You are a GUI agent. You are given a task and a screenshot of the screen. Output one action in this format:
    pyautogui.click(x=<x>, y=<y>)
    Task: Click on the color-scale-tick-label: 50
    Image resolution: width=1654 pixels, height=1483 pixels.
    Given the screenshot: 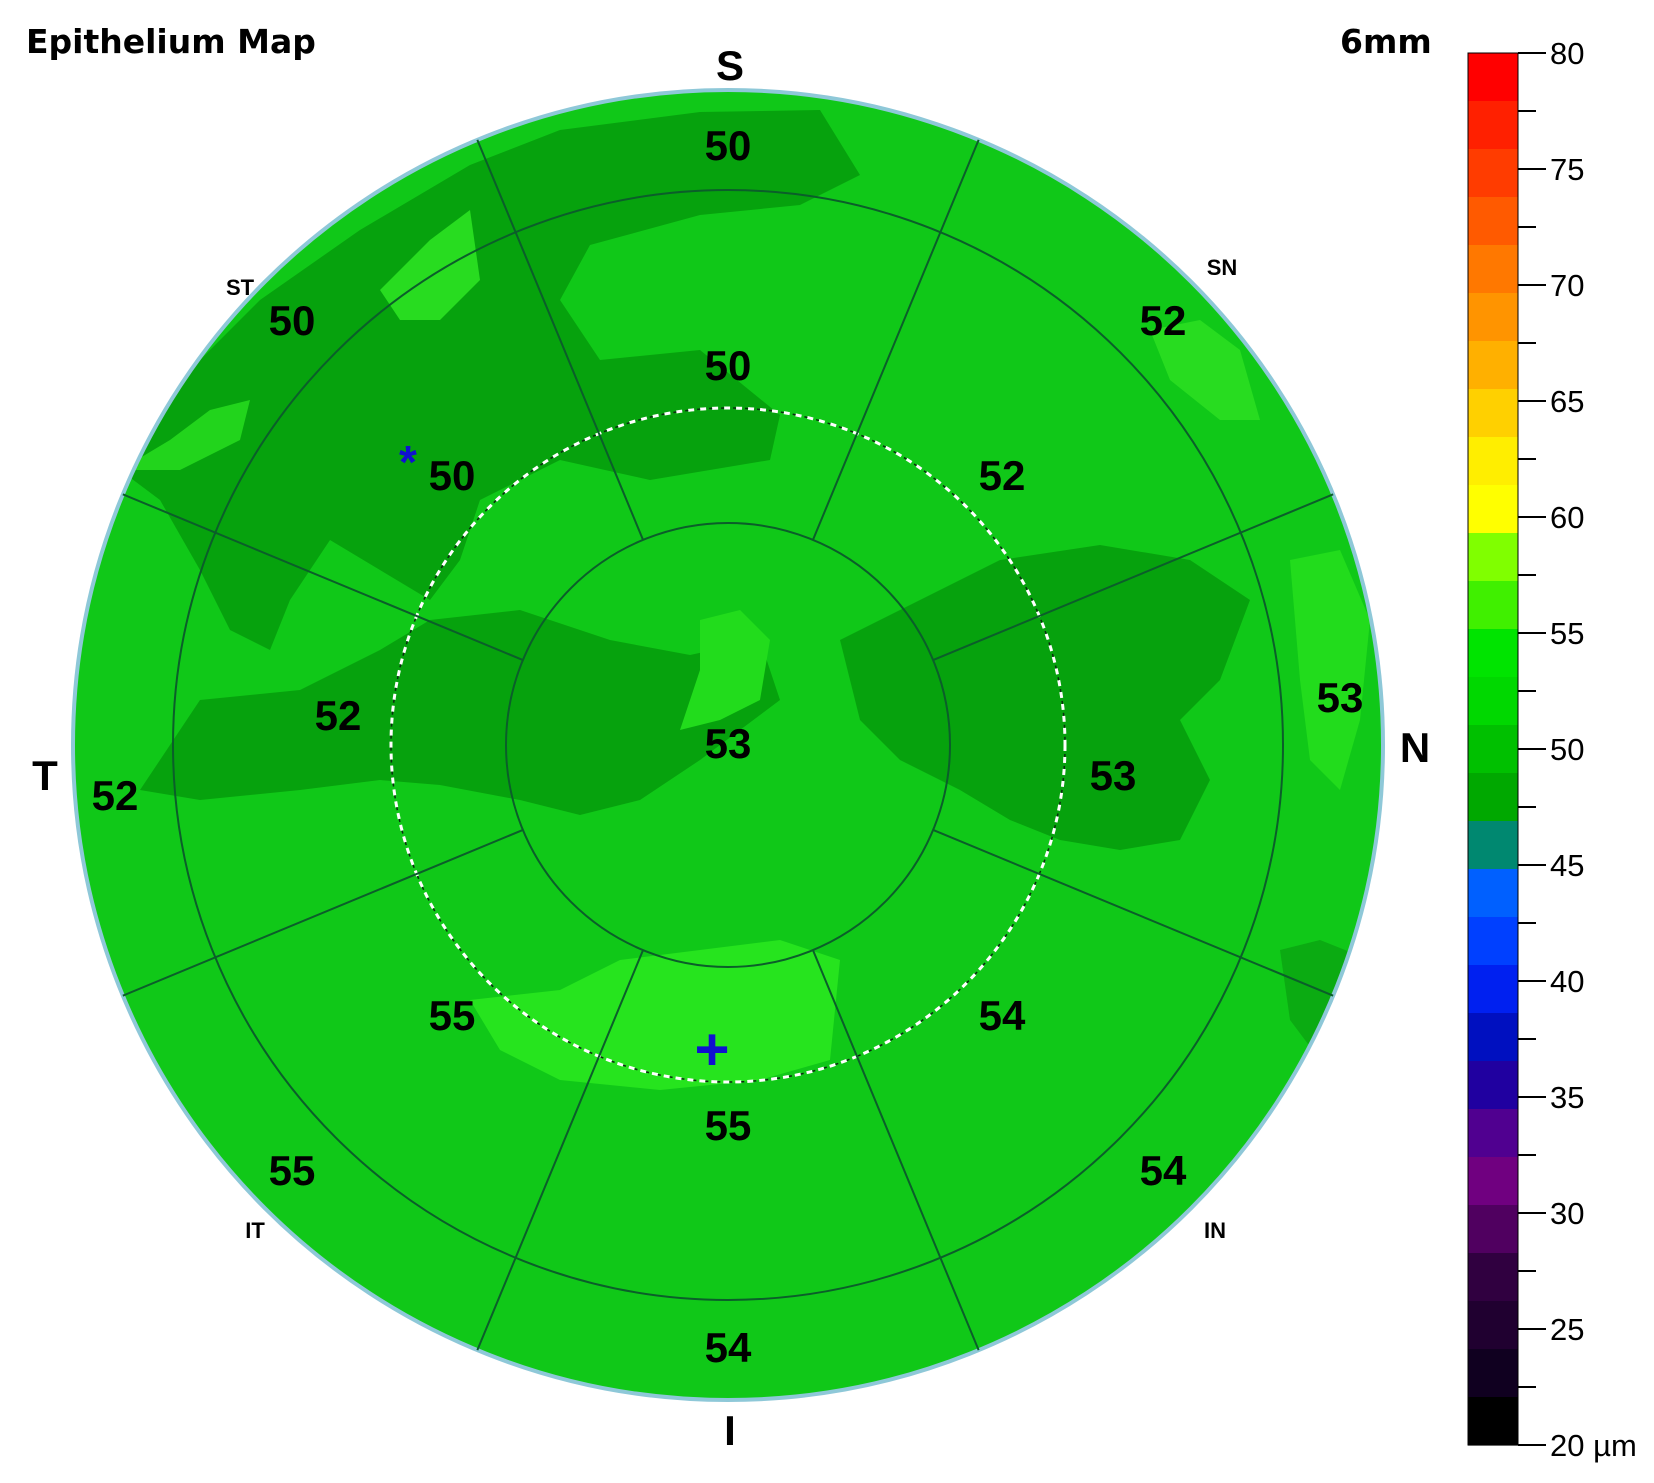 What is the action you would take?
    pyautogui.click(x=1567, y=749)
    